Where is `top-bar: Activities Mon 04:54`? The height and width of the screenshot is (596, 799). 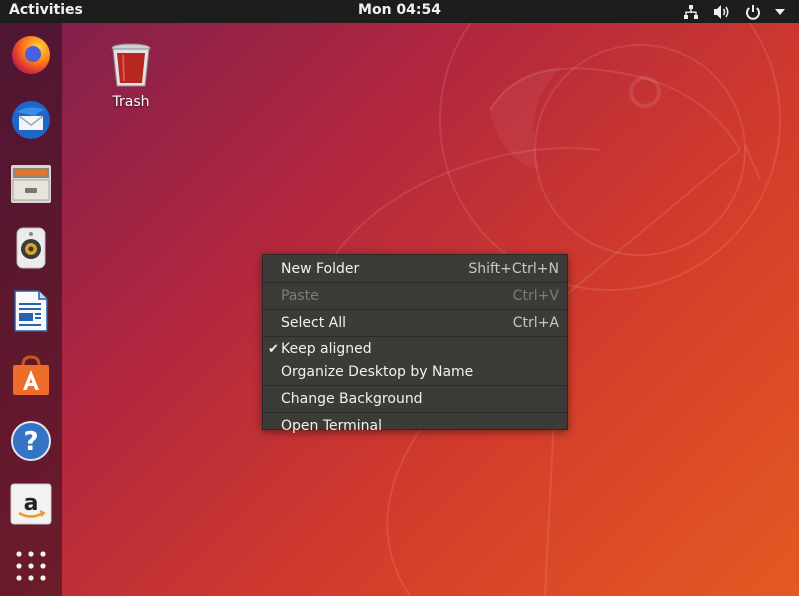 top-bar: Activities Mon 04:54 is located at coordinates (399, 11).